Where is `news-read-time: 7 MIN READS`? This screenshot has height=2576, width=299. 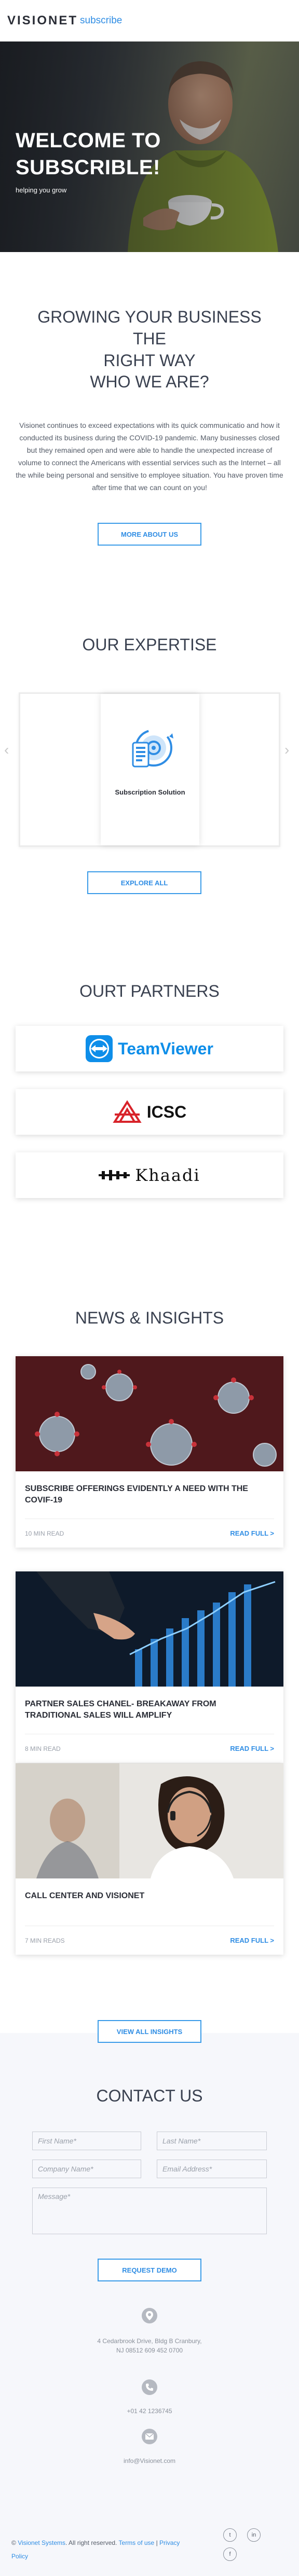
news-read-time: 7 MIN READS is located at coordinates (45, 1940).